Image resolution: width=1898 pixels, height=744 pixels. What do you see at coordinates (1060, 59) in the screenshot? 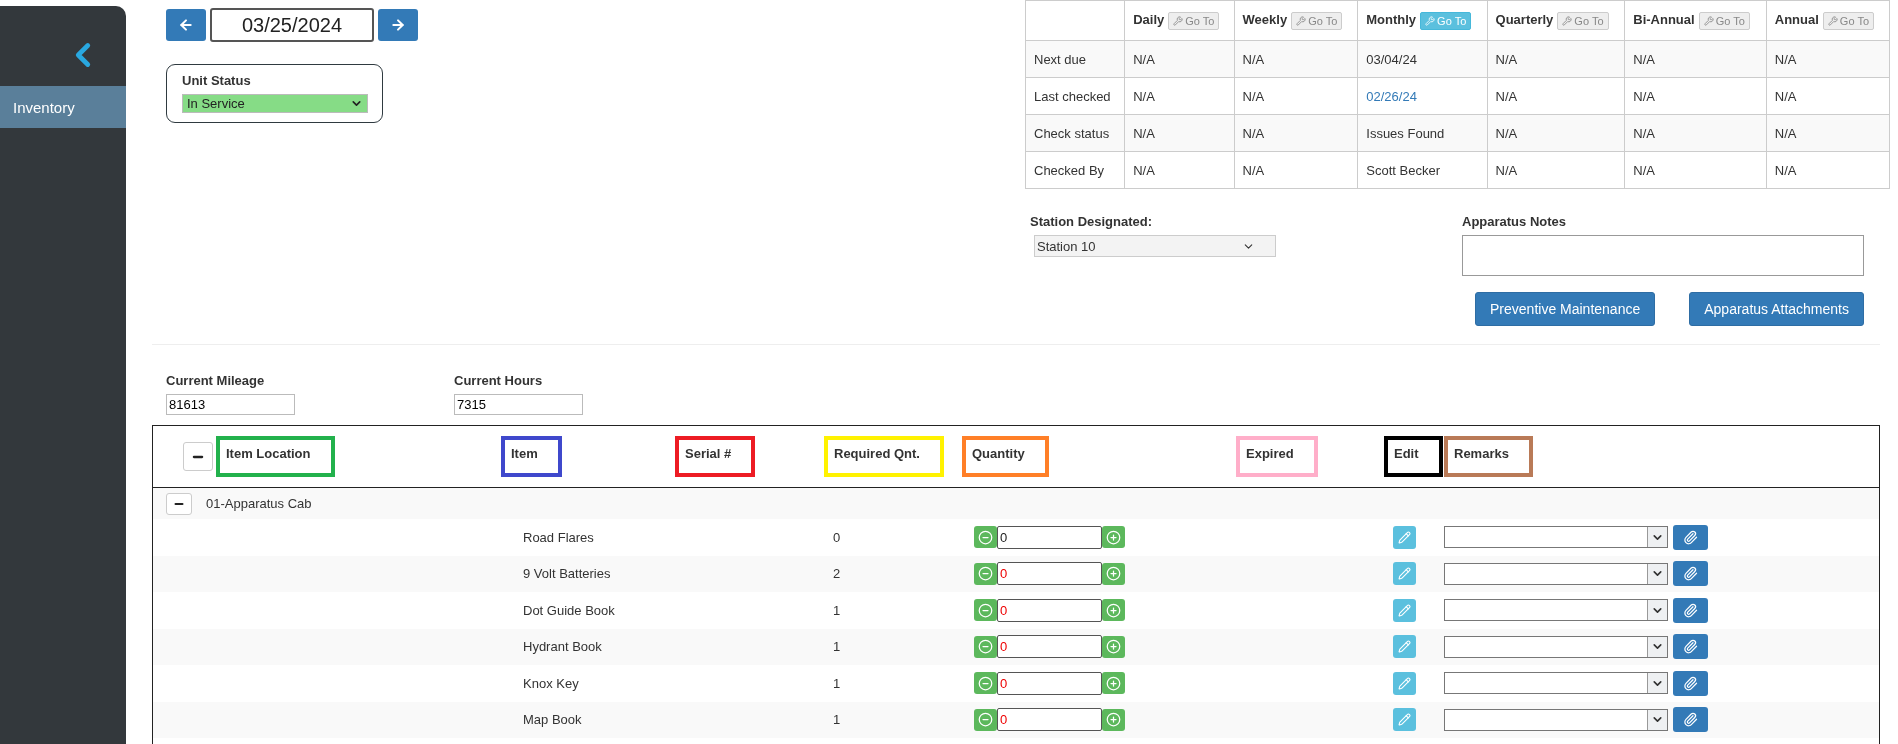
I see `row-label: Next due` at bounding box center [1060, 59].